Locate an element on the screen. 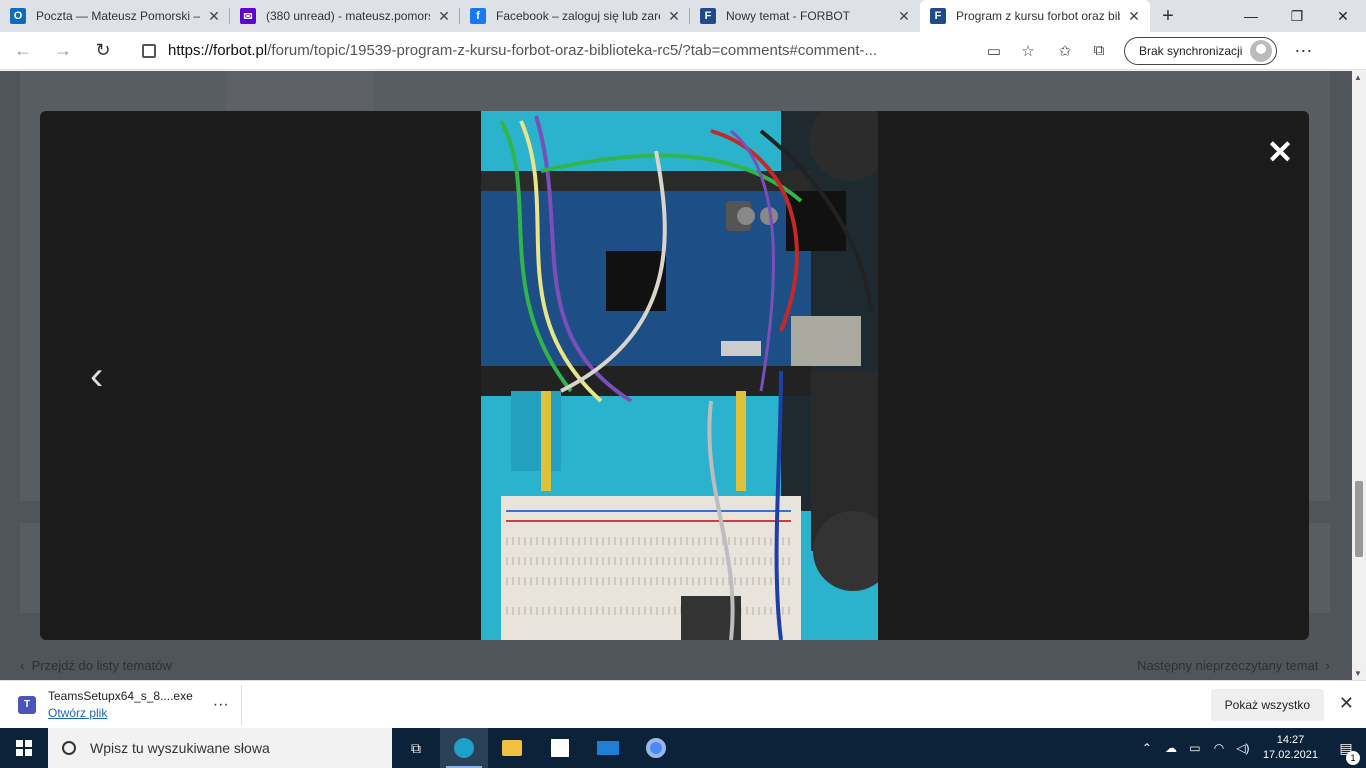 This screenshot has height=768, width=1366. next-unread-link: Następny nieprzeczytany temat › is located at coordinates (1233, 665).